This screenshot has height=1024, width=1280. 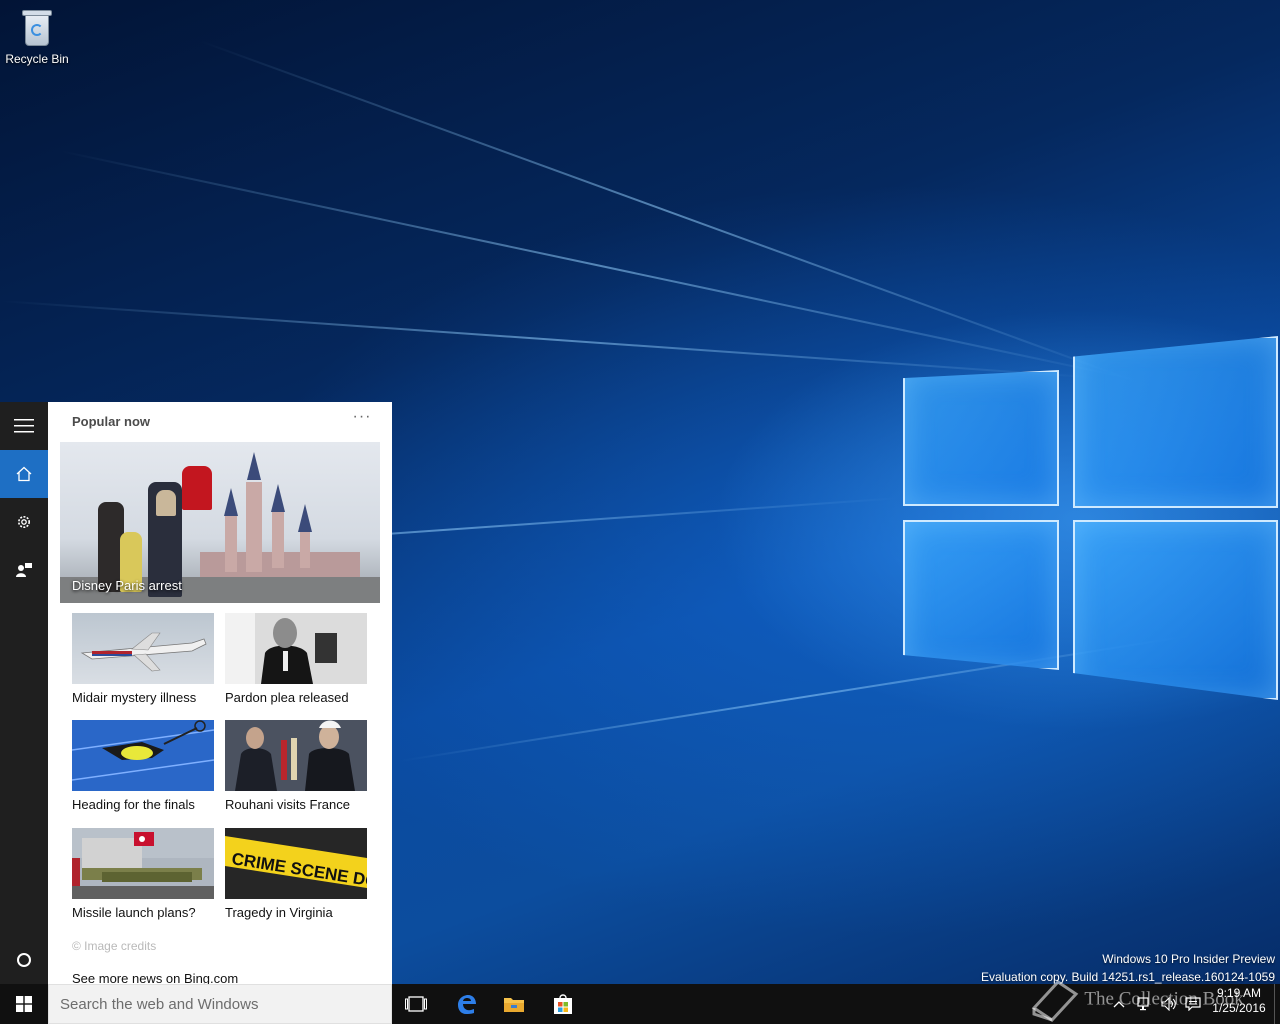 I want to click on rail-feedback-button, so click(x=24, y=570).